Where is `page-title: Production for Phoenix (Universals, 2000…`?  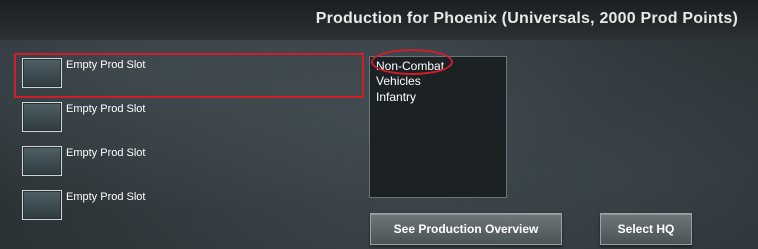 page-title: Production for Phoenix (Universals, 2000… is located at coordinates (526, 18).